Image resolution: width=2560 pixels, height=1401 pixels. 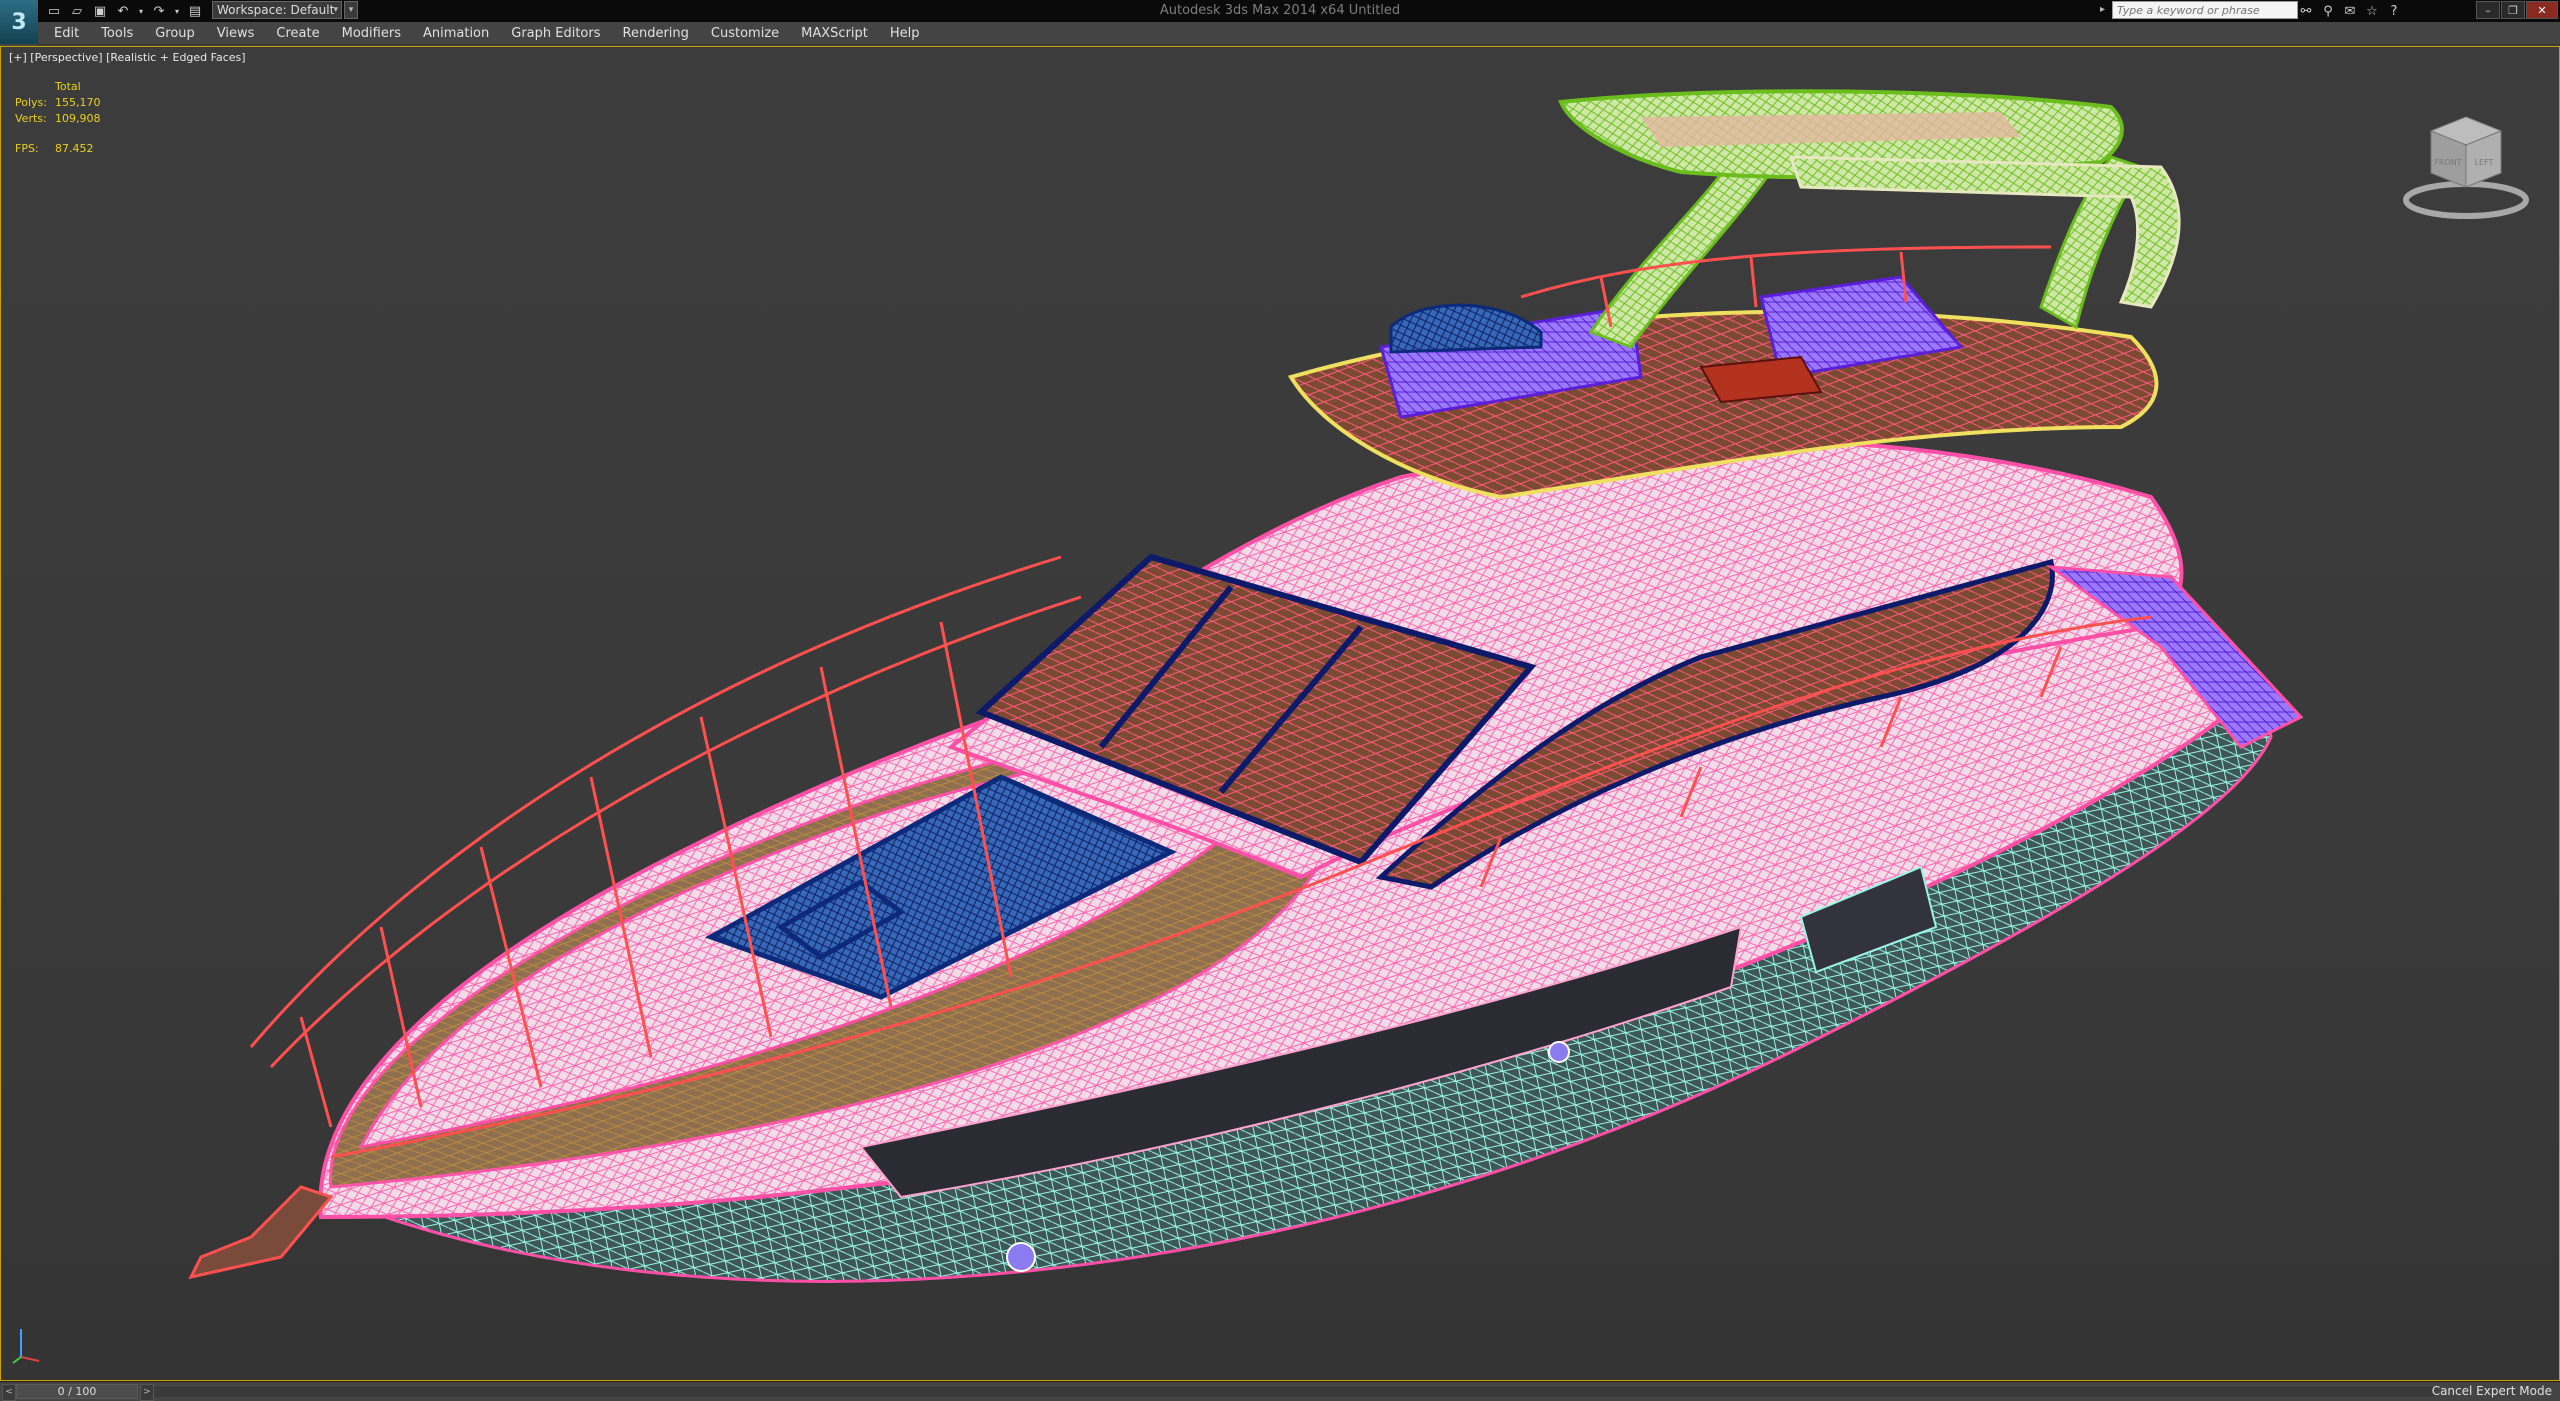 I want to click on 3ds-max-logo-icon: 3, so click(x=19, y=22).